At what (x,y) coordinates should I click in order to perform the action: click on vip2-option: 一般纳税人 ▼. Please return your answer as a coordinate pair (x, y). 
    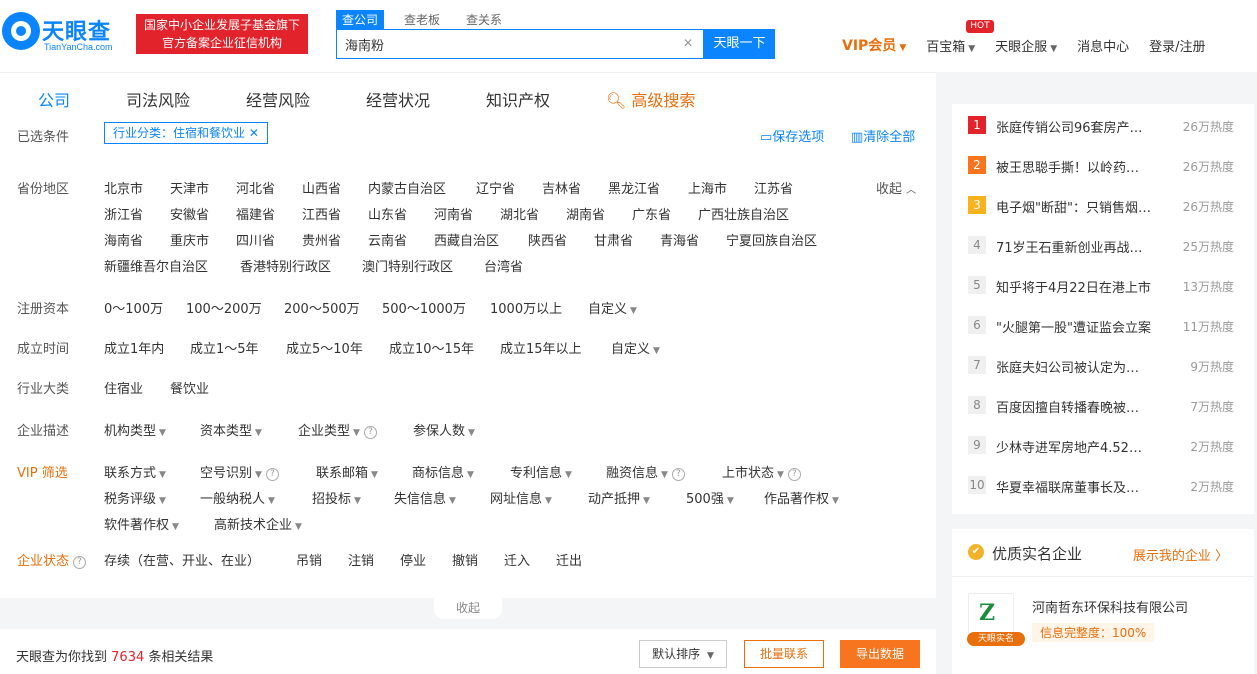
    Looking at the image, I should click on (237, 497).